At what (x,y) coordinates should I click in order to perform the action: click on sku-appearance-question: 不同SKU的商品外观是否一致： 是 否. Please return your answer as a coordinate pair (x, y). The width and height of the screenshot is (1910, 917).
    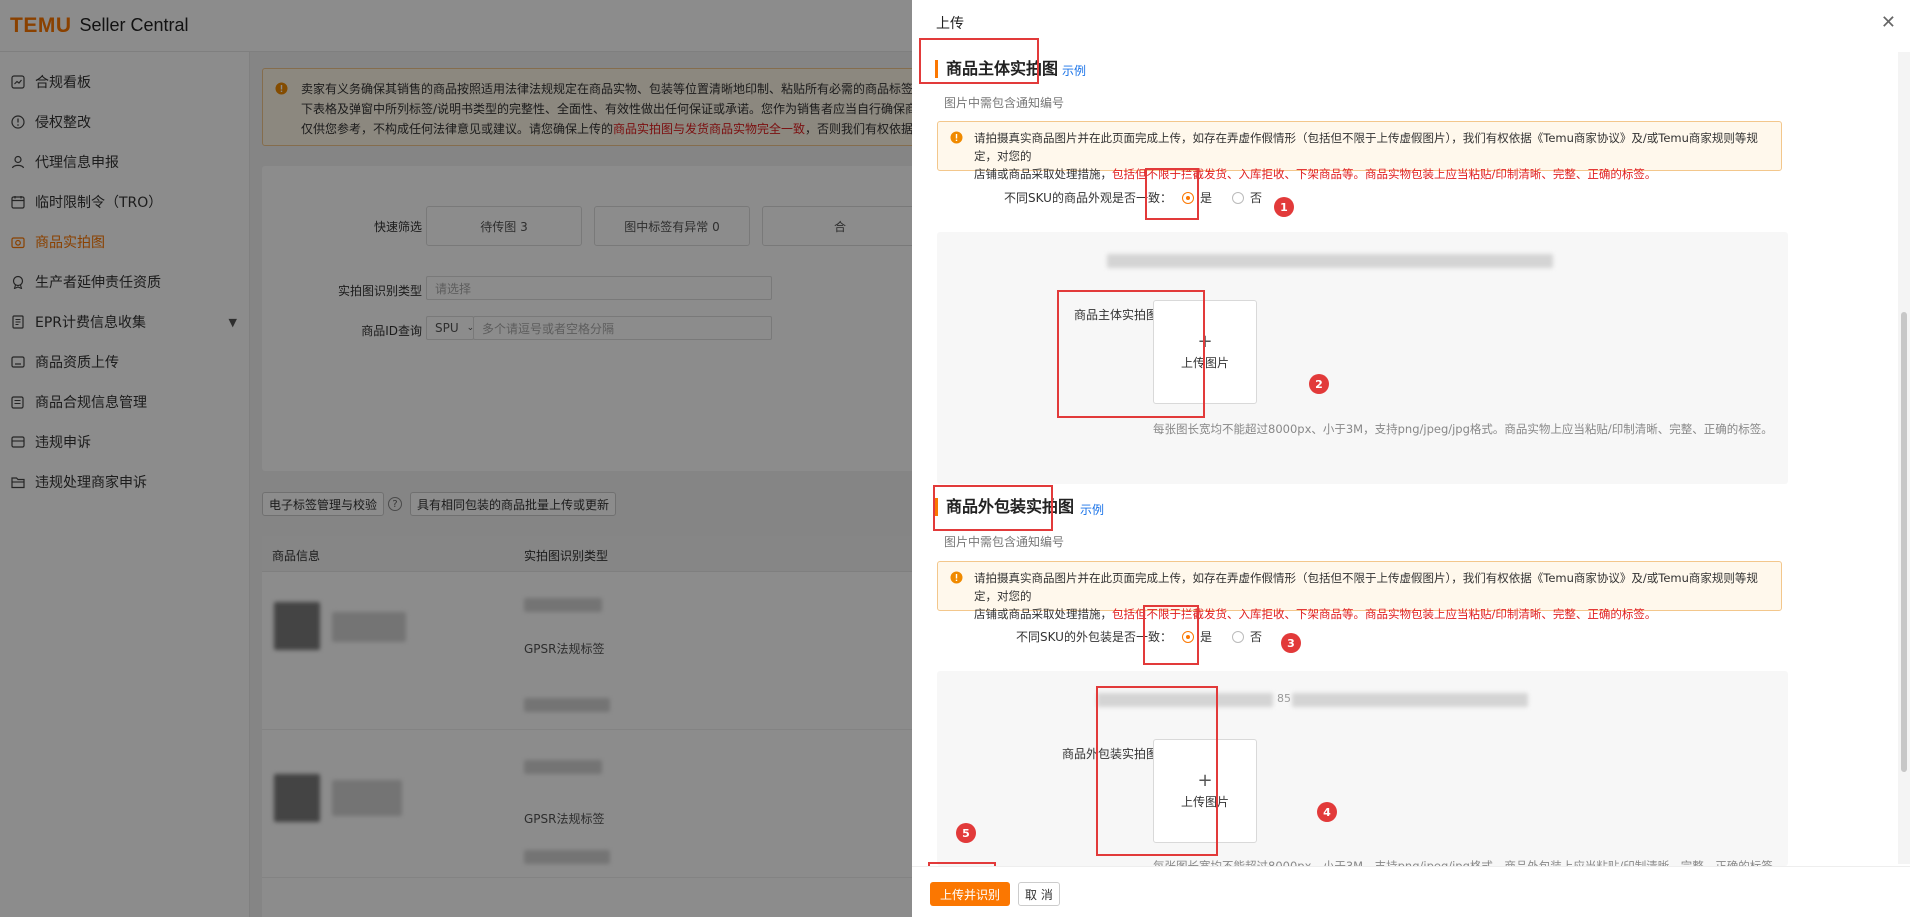
    Looking at the image, I should click on (1133, 197).